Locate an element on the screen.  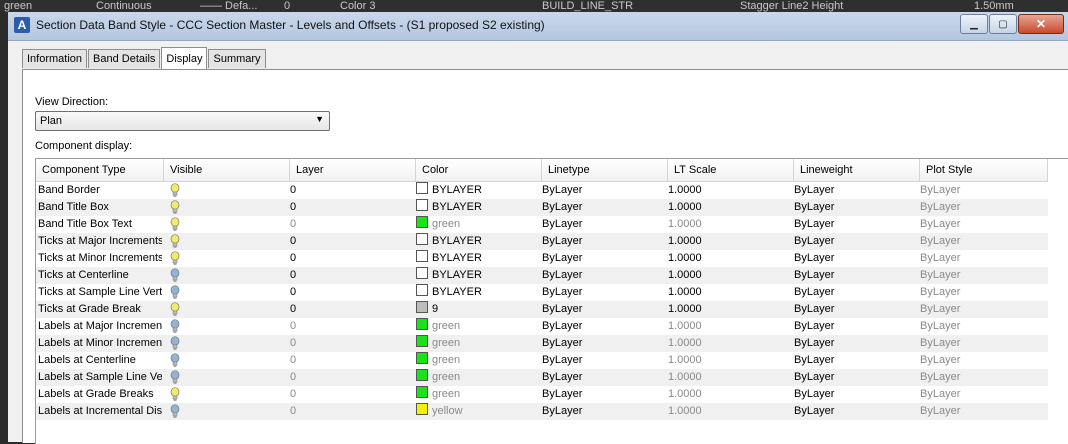
color-cell: yellow is located at coordinates (478, 411).